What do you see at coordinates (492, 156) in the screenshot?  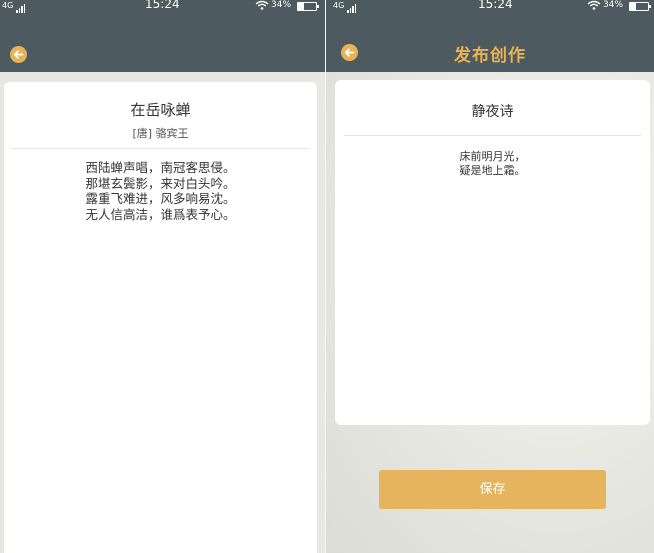 I see `poem-line: 床前明月光，` at bounding box center [492, 156].